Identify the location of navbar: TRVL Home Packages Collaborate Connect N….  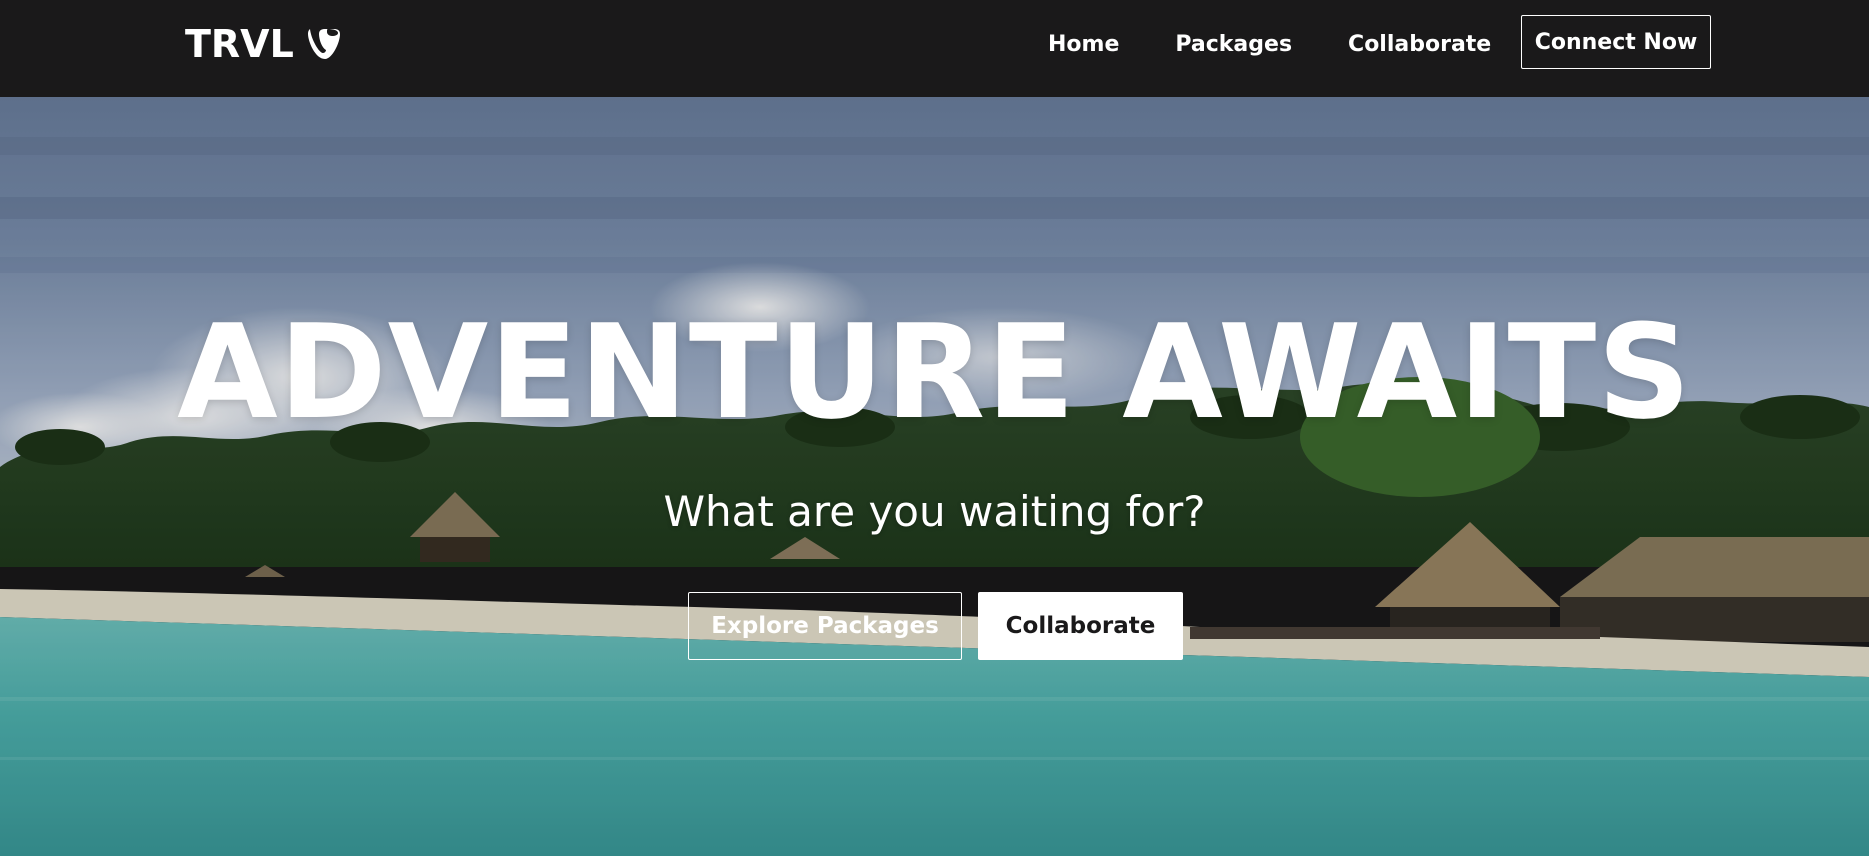
(934, 48).